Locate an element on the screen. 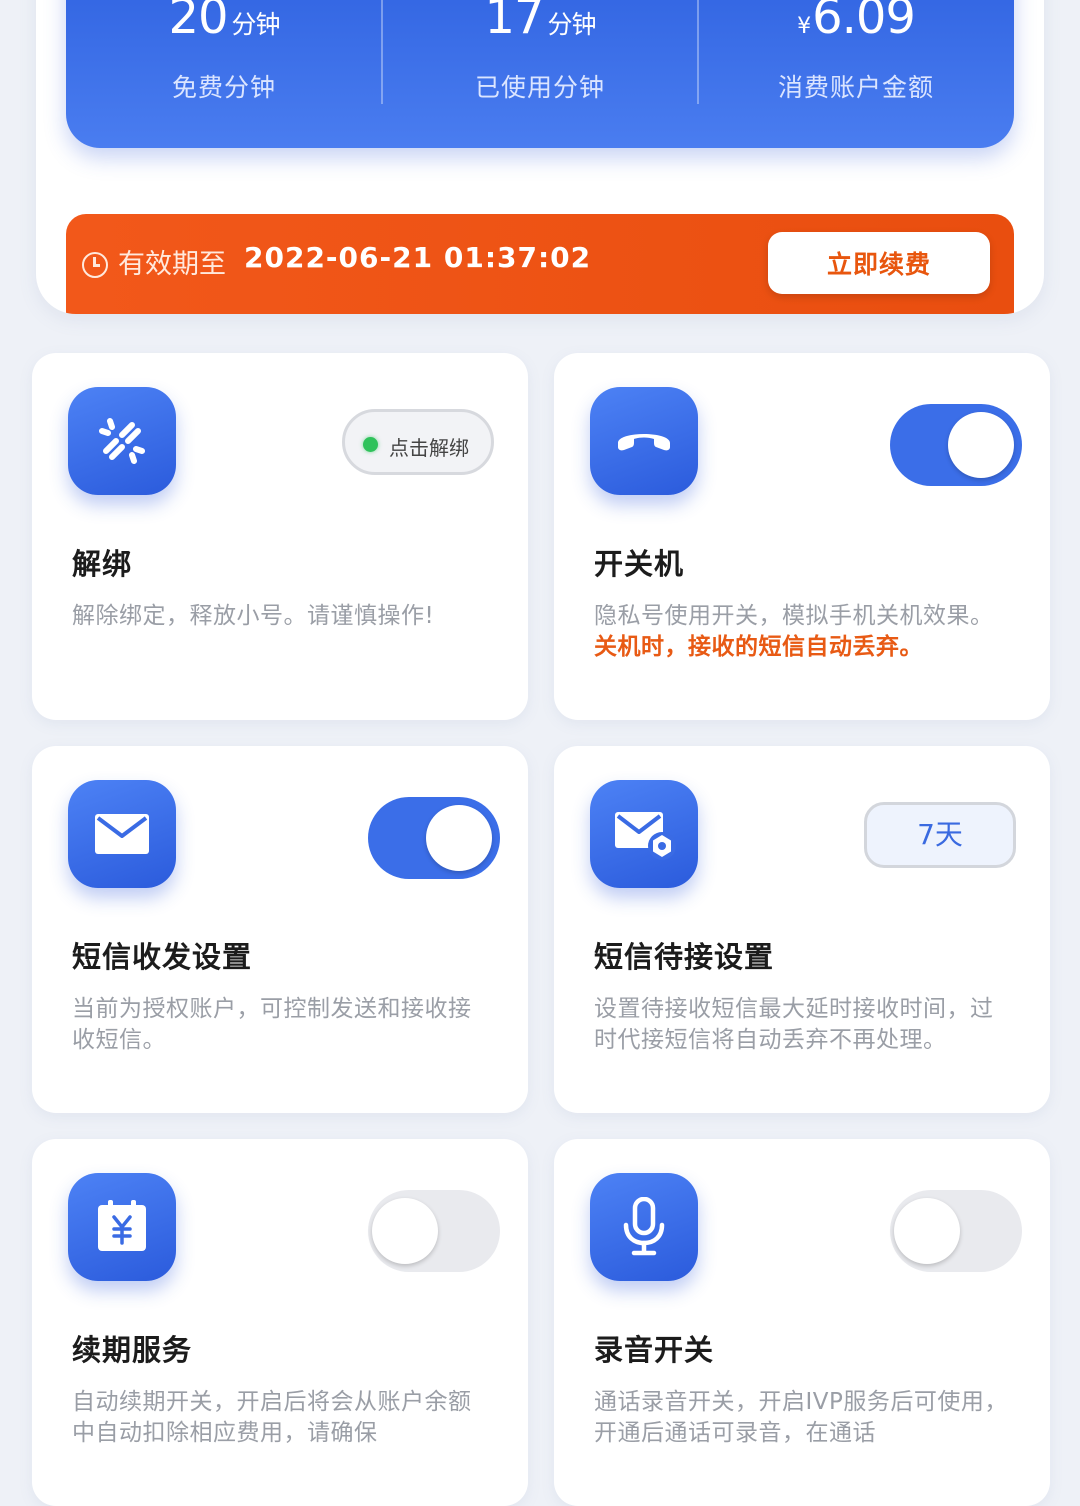 Image resolution: width=1080 pixels, height=1506 pixels. sms-settings-title: 短信收发设置 is located at coordinates (162, 957).